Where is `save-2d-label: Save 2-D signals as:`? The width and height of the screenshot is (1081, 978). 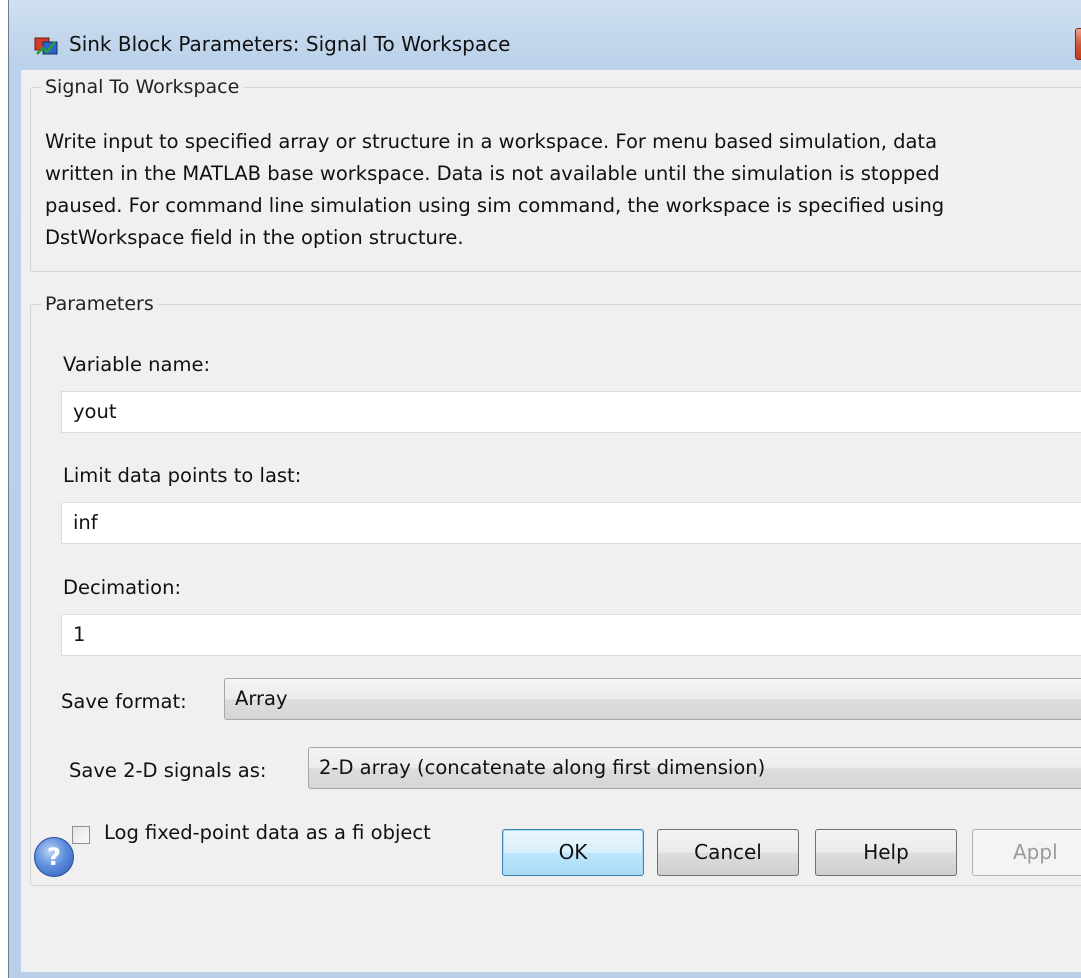 save-2d-label: Save 2-D signals as: is located at coordinates (168, 770).